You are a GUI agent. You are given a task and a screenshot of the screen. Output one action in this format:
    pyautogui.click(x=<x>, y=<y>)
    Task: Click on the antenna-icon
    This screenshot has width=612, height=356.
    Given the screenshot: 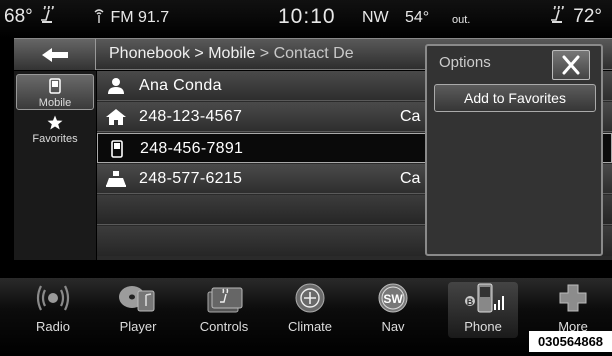 What is the action you would take?
    pyautogui.click(x=99, y=16)
    